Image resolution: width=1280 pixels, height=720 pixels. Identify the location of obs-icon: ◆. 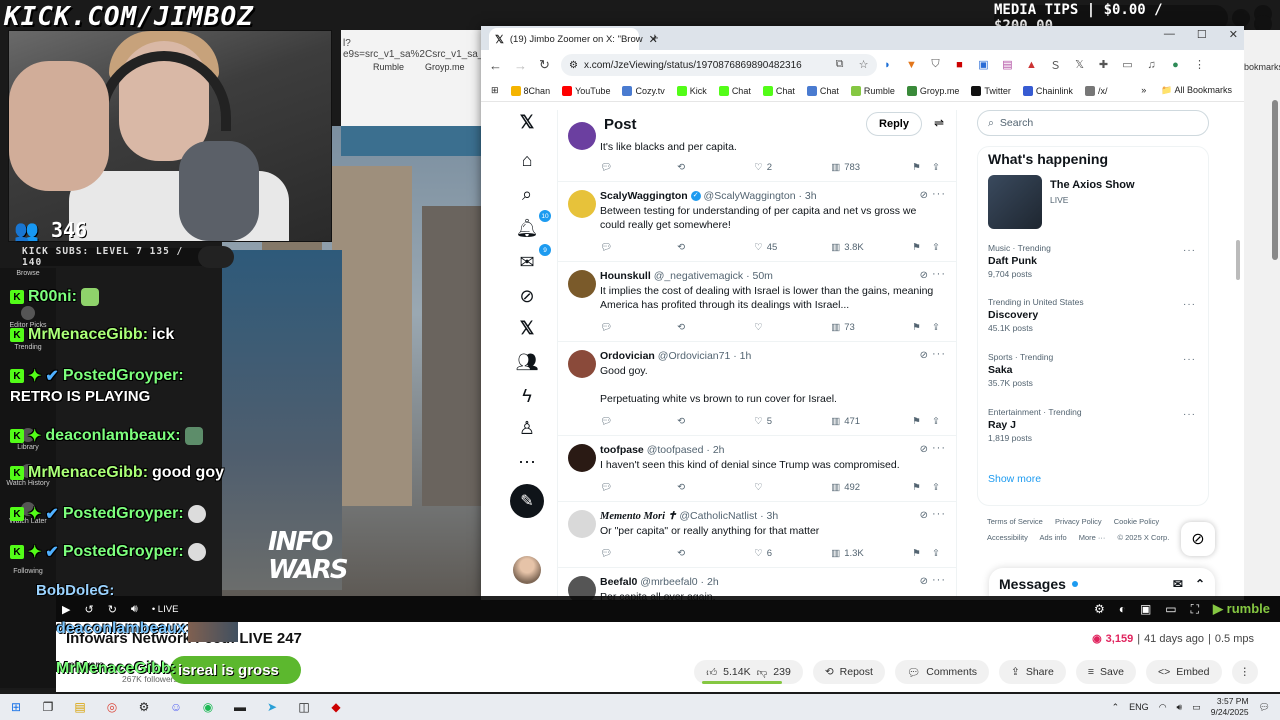
(336, 707).